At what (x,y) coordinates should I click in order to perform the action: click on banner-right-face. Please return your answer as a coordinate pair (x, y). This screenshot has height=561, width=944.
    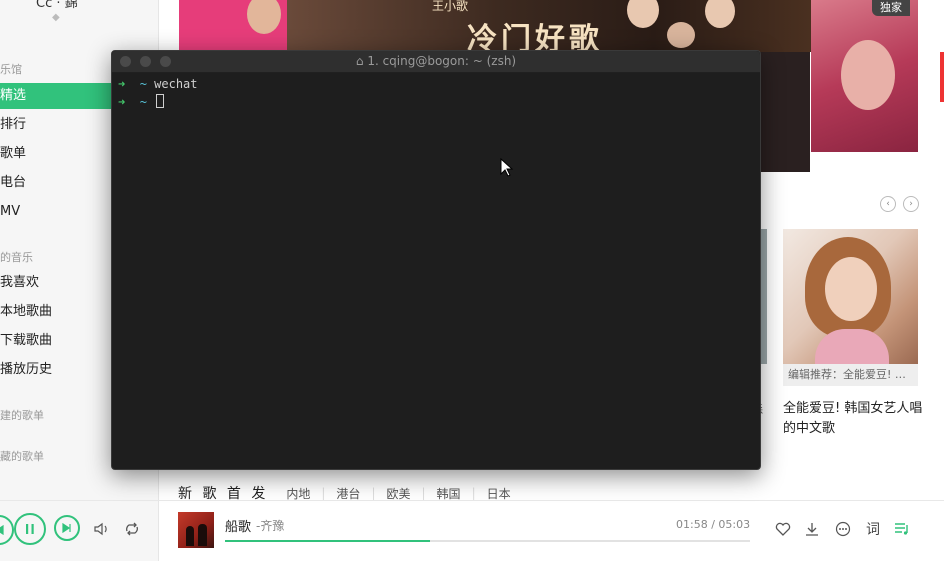
    Looking at the image, I should click on (868, 75).